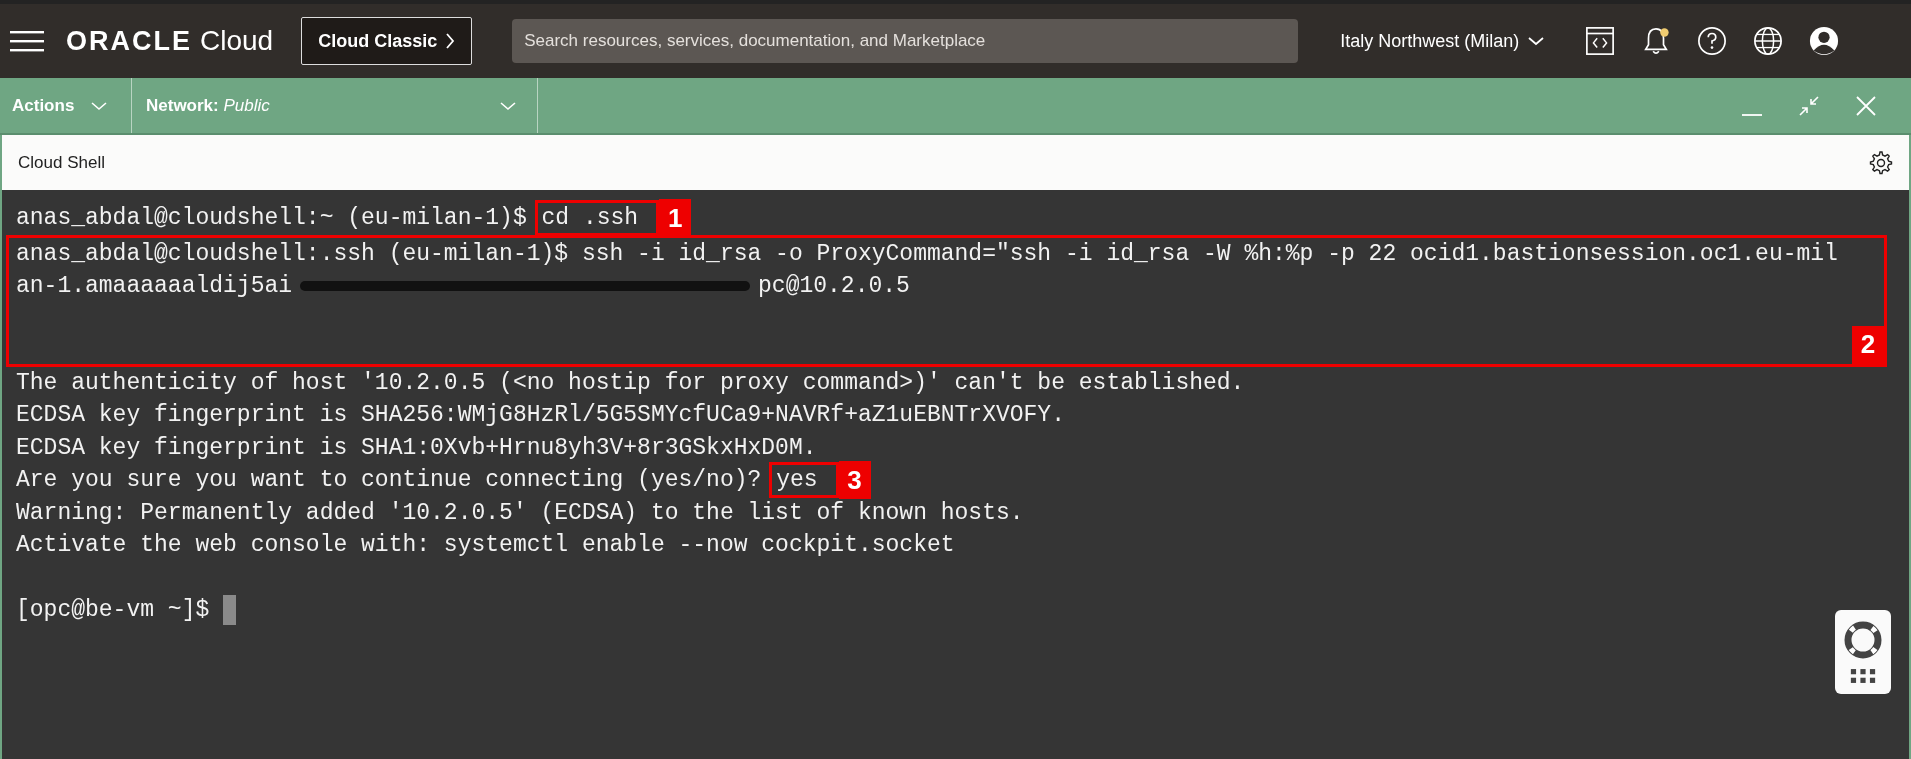 This screenshot has width=1911, height=759. What do you see at coordinates (1443, 41) in the screenshot?
I see `region-selector: Italy Northwest (Milan)` at bounding box center [1443, 41].